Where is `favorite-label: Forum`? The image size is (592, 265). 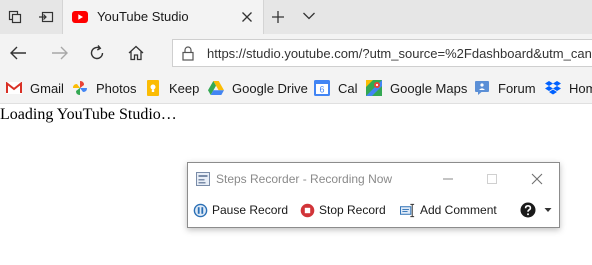
favorite-label: Forum is located at coordinates (517, 88).